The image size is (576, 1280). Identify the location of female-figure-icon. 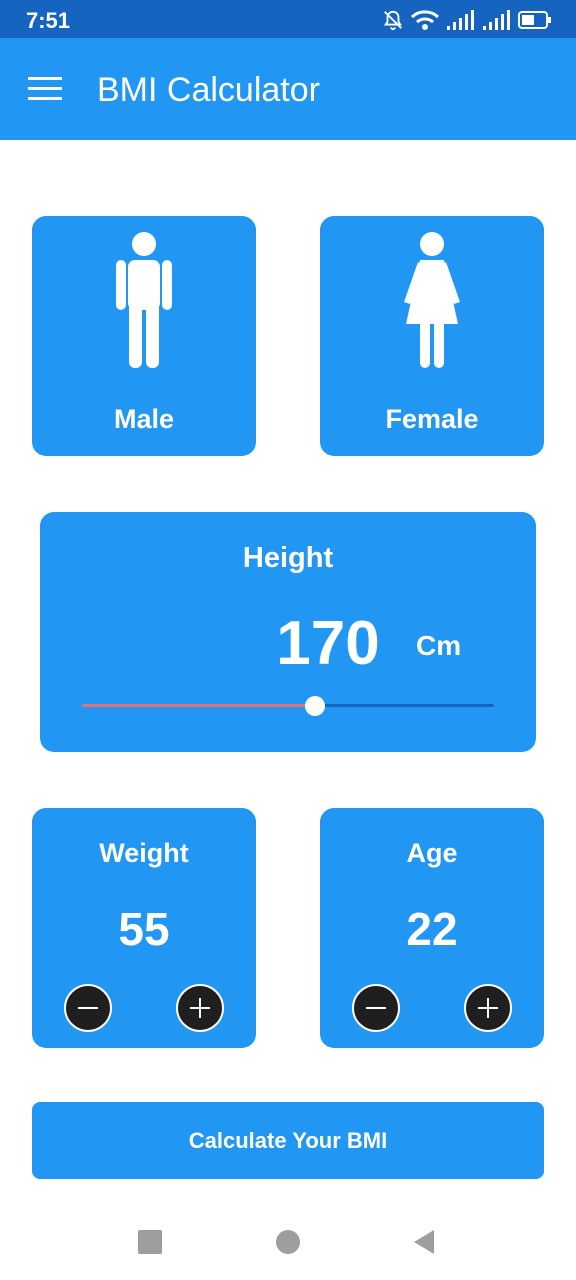
(432, 300).